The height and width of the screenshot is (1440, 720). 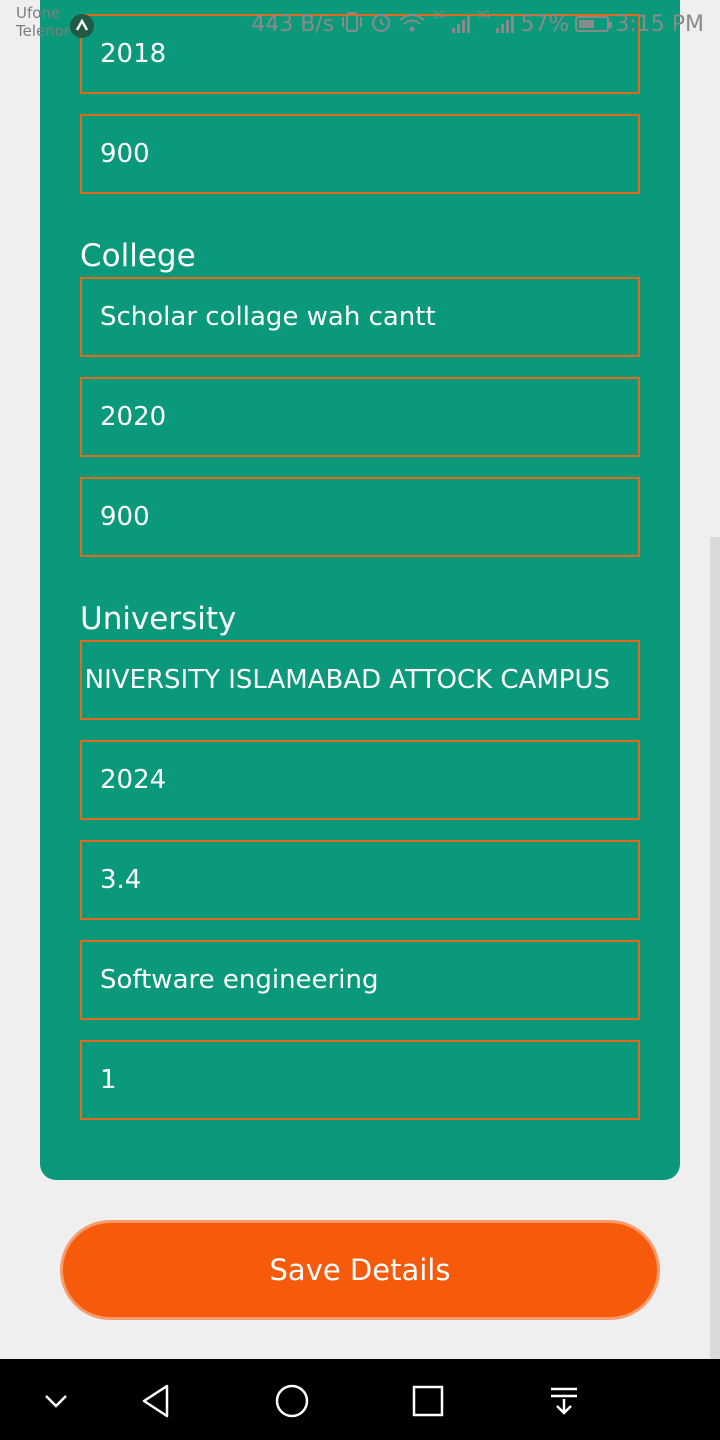 What do you see at coordinates (412, 24) in the screenshot?
I see `wifi-icon` at bounding box center [412, 24].